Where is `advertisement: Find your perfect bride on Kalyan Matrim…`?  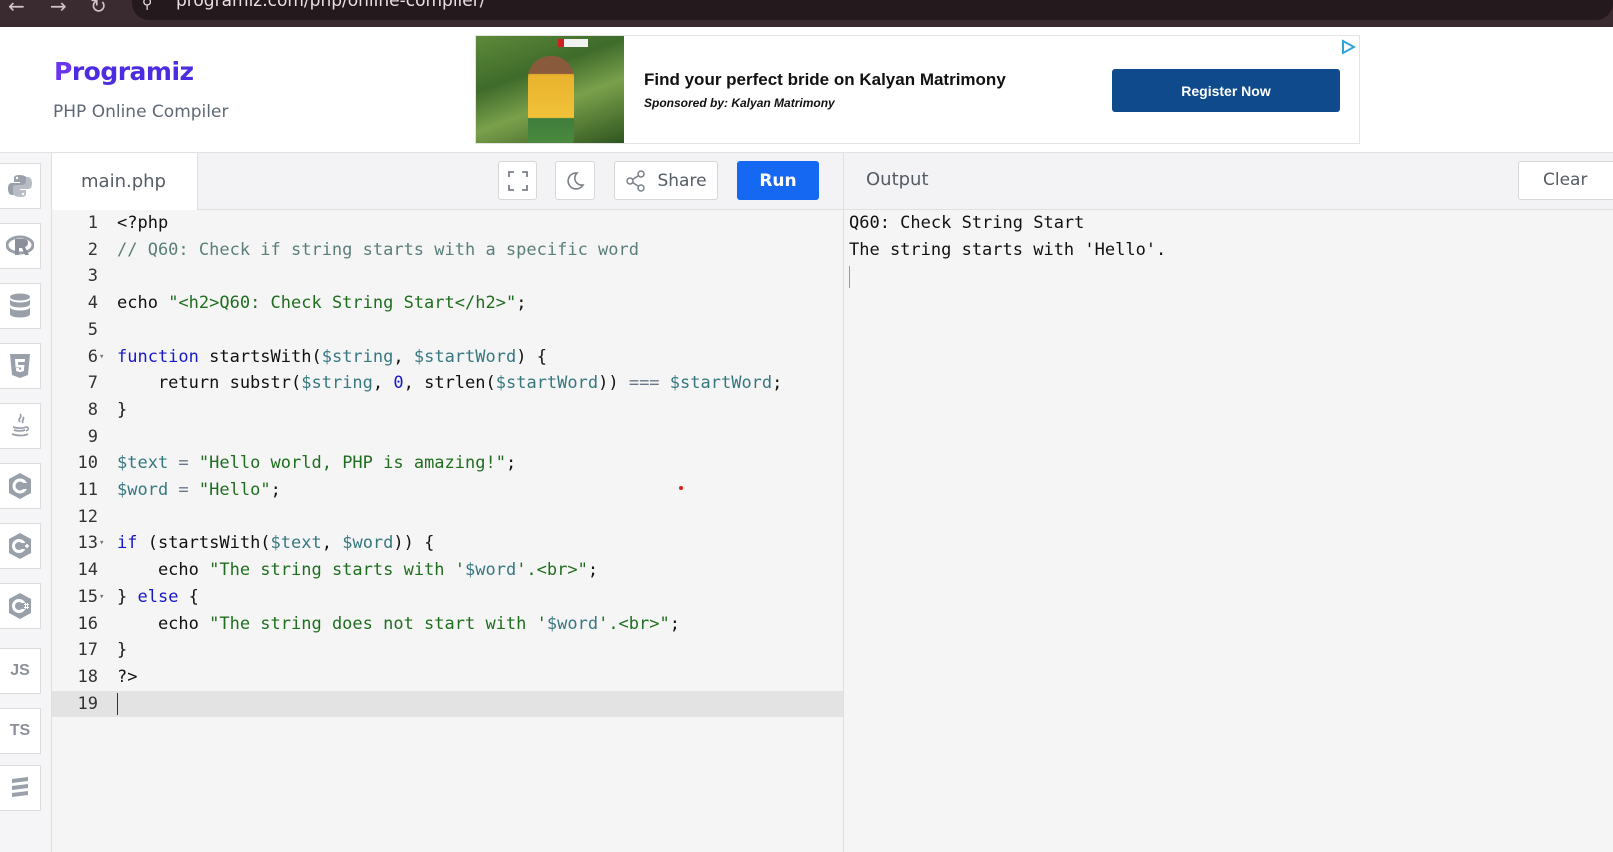 advertisement: Find your perfect bride on Kalyan Matrim… is located at coordinates (917, 89).